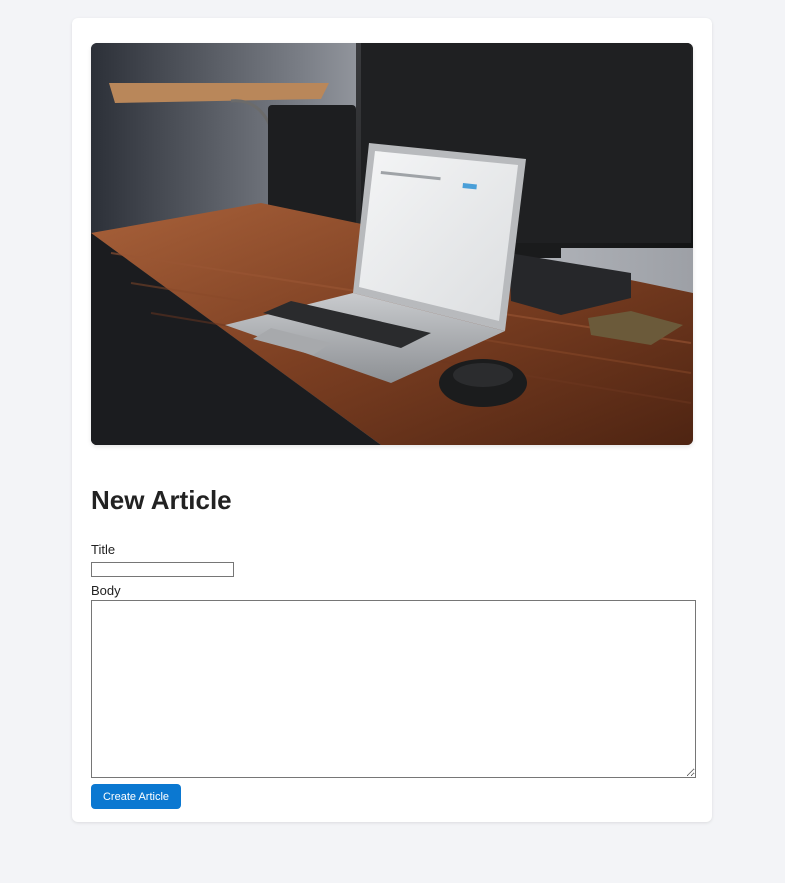 This screenshot has width=785, height=883. Describe the element at coordinates (161, 500) in the screenshot. I see `page-title: New Article` at that location.